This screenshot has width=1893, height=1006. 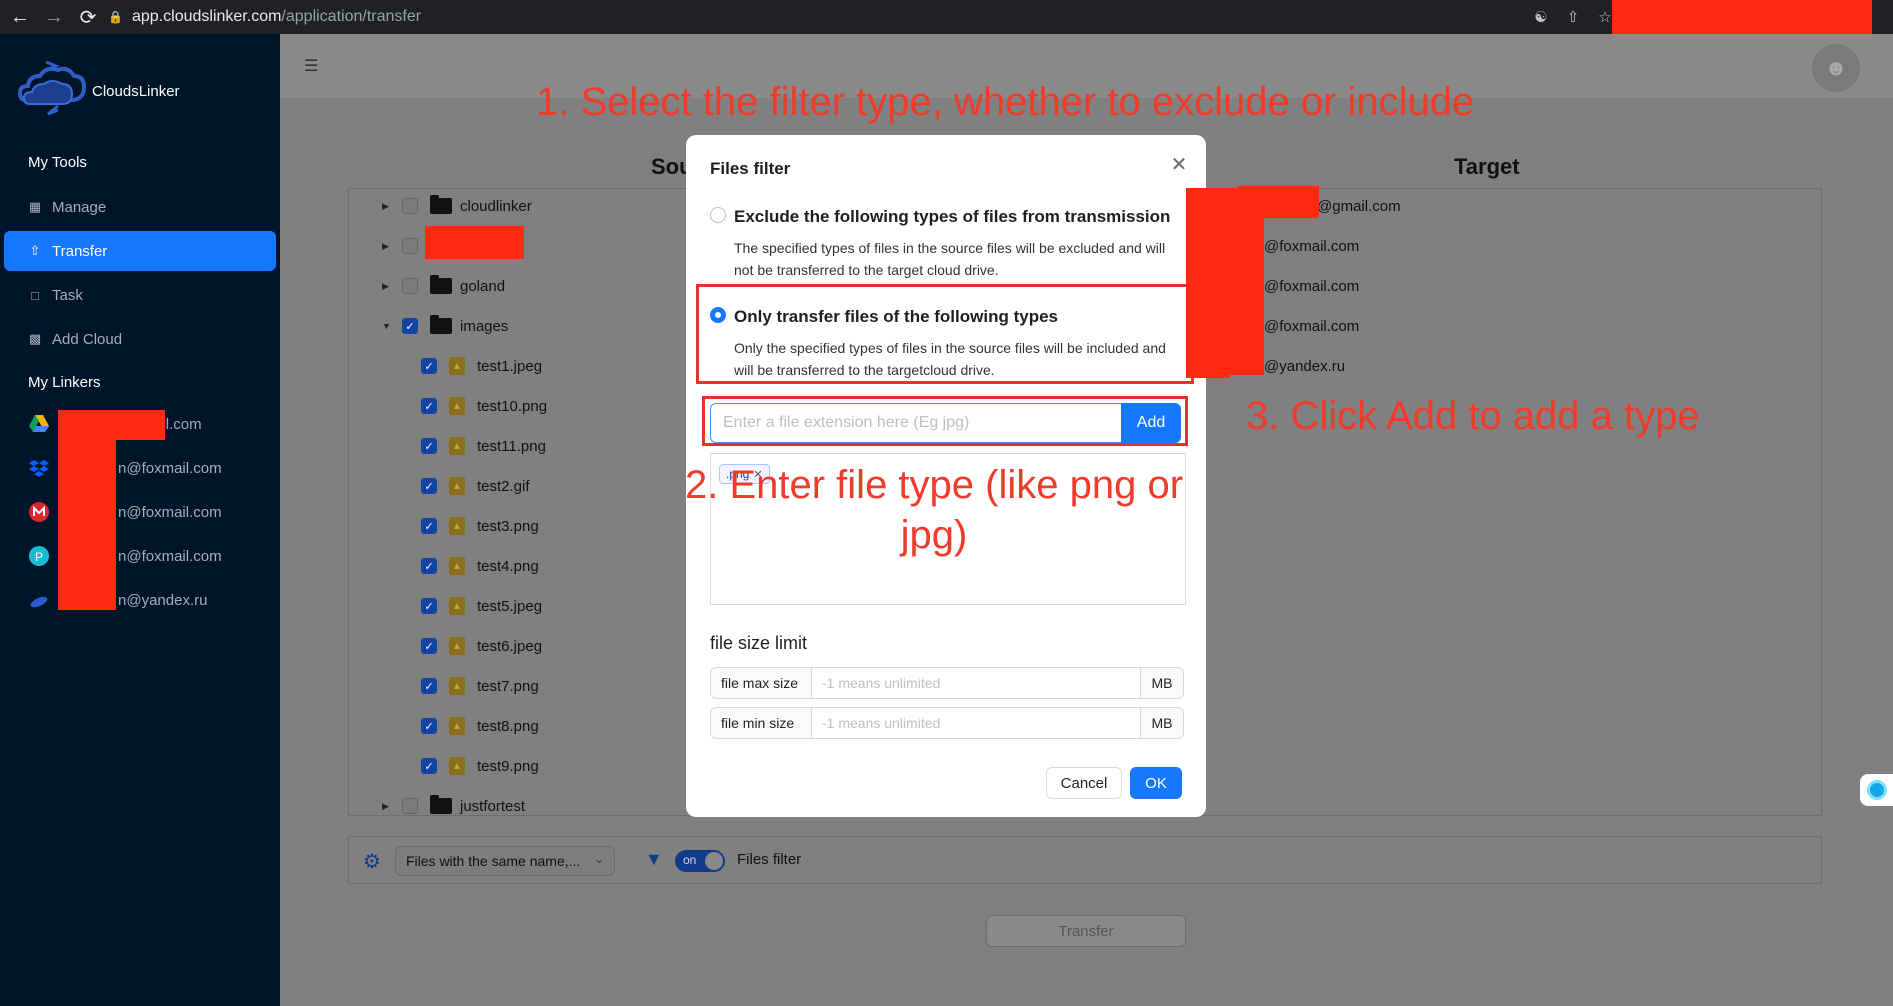 What do you see at coordinates (387, 326) in the screenshot?
I see `caret-down-icon: ▼` at bounding box center [387, 326].